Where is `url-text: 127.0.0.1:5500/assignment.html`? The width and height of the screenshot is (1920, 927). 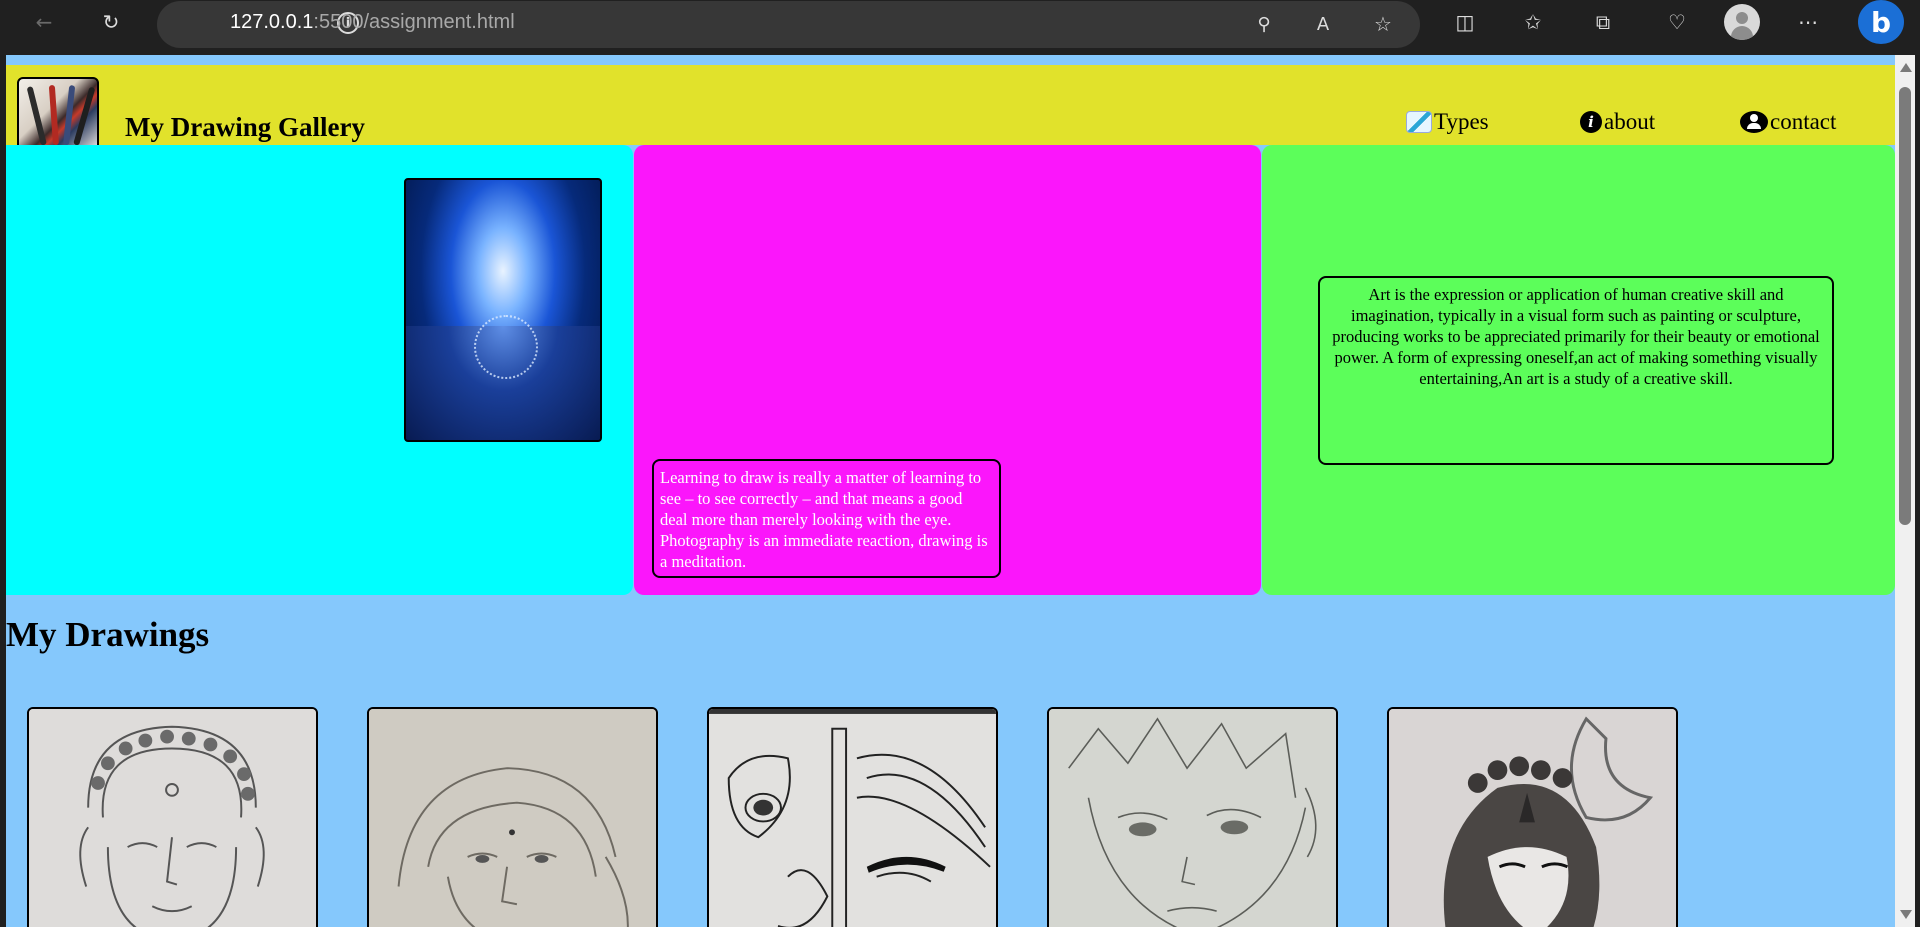 url-text: 127.0.0.1:5500/assignment.html is located at coordinates (372, 22).